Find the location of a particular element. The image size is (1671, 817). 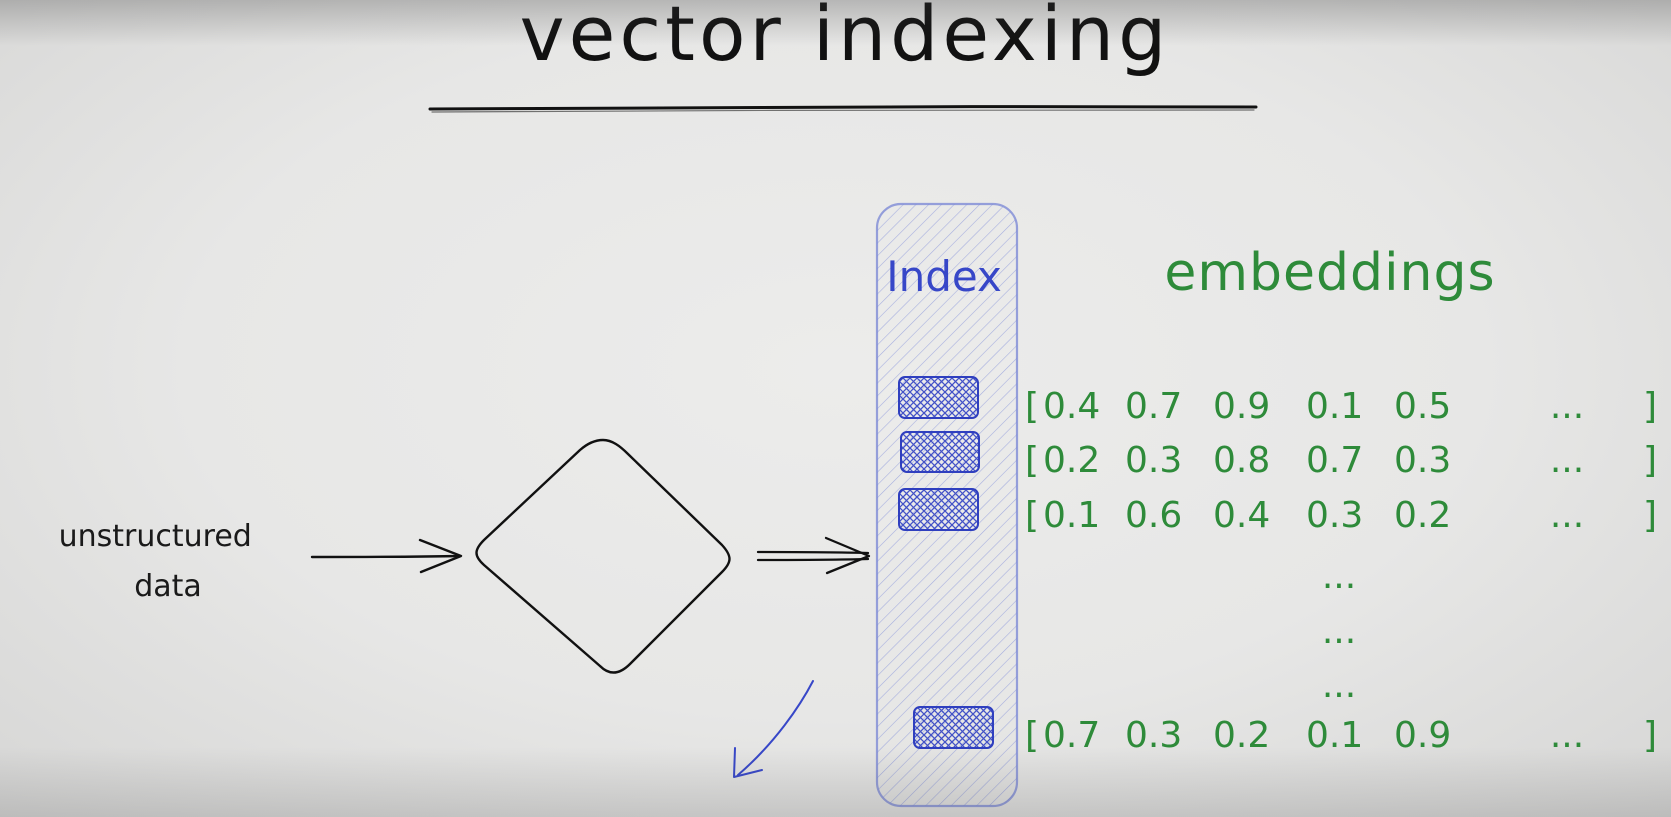

embedding-row: [0.7 0.3 0.2 0.1 0.9...] is located at coordinates (1341, 735).